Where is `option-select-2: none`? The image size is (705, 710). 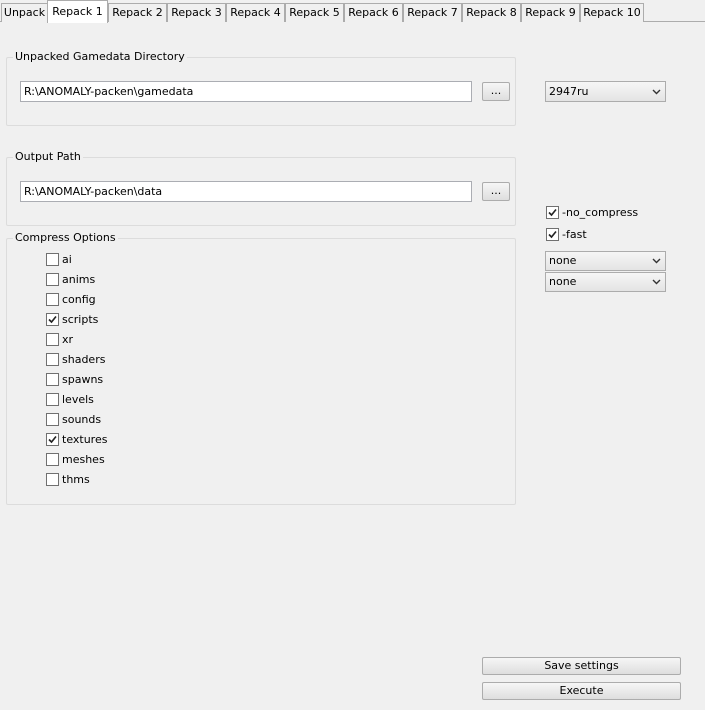 option-select-2: none is located at coordinates (605, 282).